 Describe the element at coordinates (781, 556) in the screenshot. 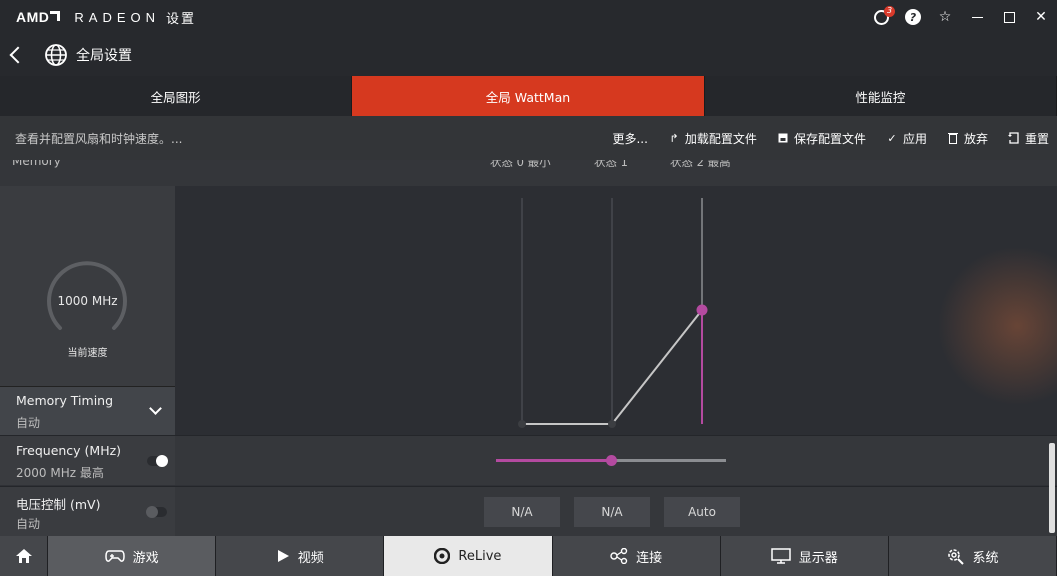

I see `monitor-icon` at that location.